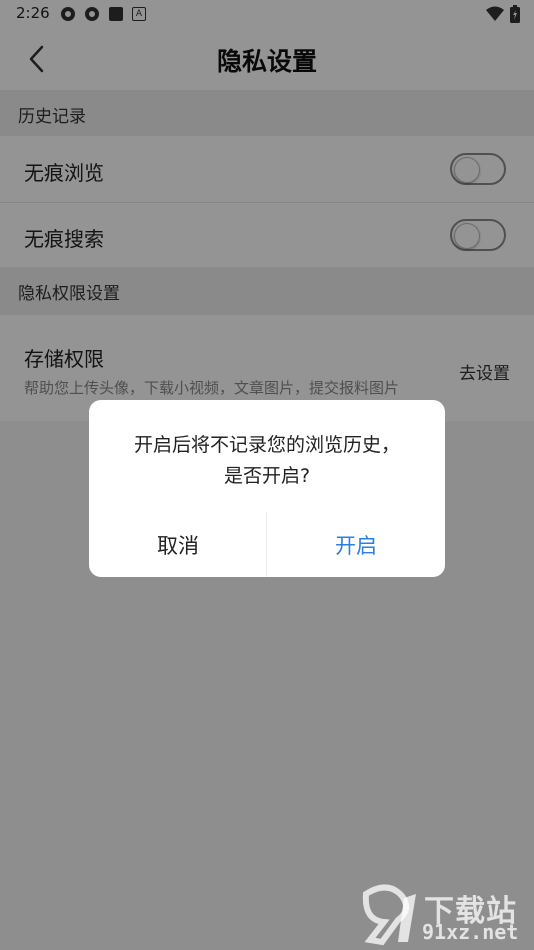 This screenshot has width=534, height=950. What do you see at coordinates (178, 544) in the screenshot?
I see `cancel-button: 取消` at bounding box center [178, 544].